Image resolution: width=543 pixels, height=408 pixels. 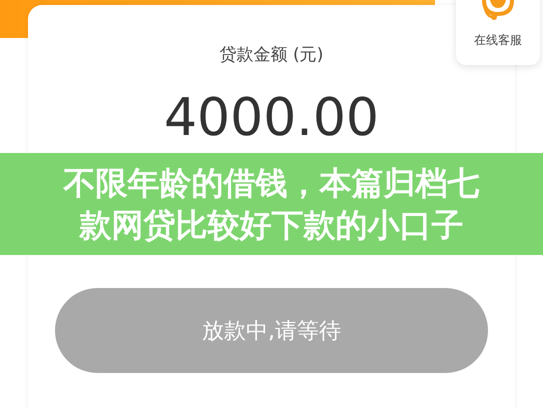 I want to click on customer-service-button: 在线客服, so click(x=498, y=32).